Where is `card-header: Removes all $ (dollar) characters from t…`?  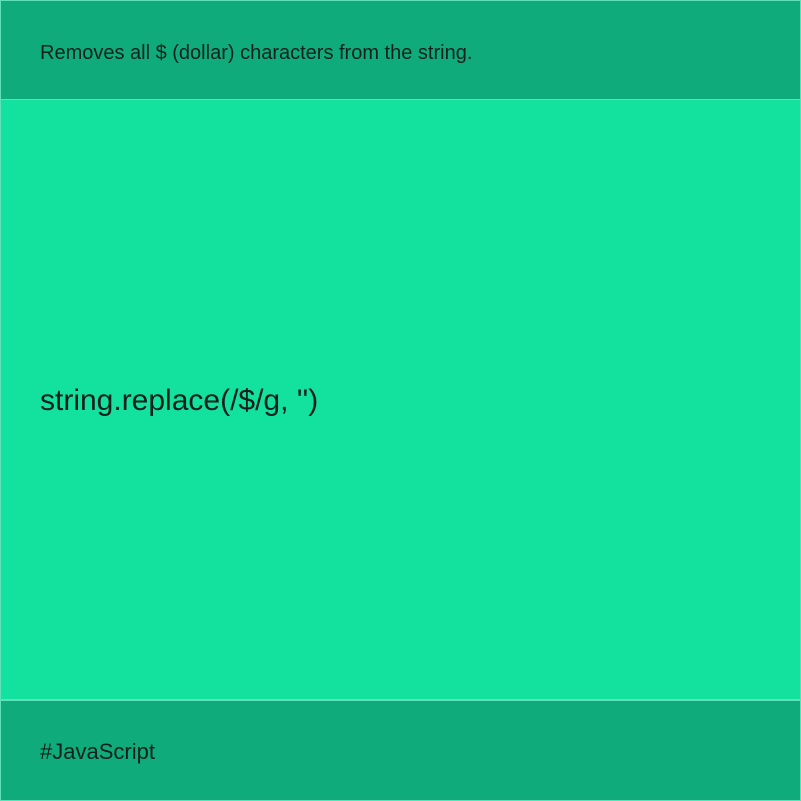 card-header: Removes all $ (dollar) characters from t… is located at coordinates (400, 50).